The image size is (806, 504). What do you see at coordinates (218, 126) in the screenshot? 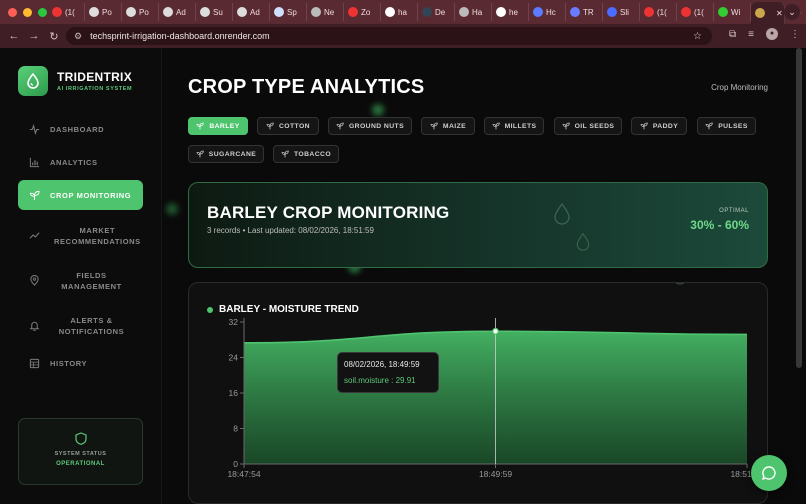
I see `crop-chip-barley: BARLEY` at bounding box center [218, 126].